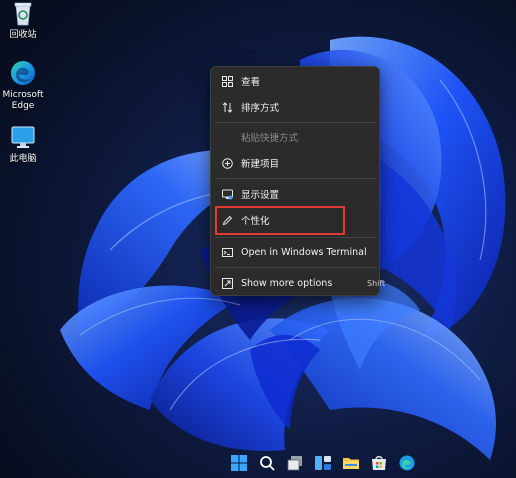  Describe the element at coordinates (260, 164) in the screenshot. I see `menu-item-label: 新建项目` at that location.